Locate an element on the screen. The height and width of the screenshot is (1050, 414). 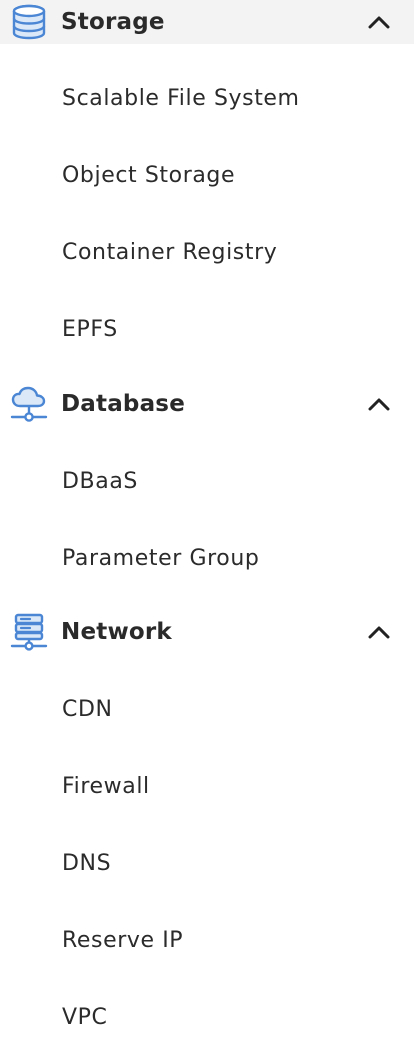
section-network-label: Network is located at coordinates (116, 632).